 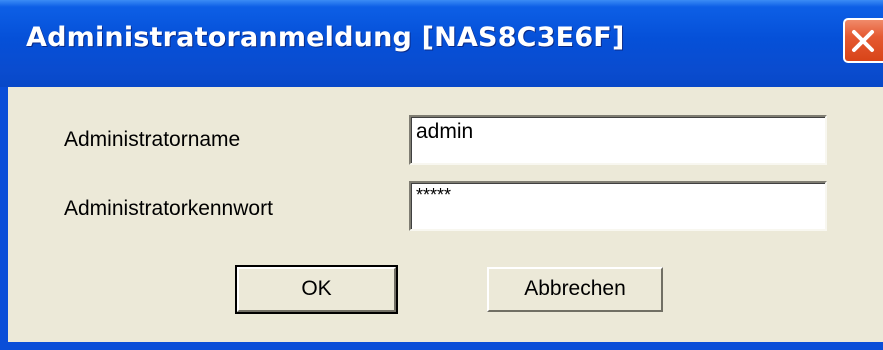 What do you see at coordinates (168, 208) in the screenshot?
I see `password-label: Administratorkennwort` at bounding box center [168, 208].